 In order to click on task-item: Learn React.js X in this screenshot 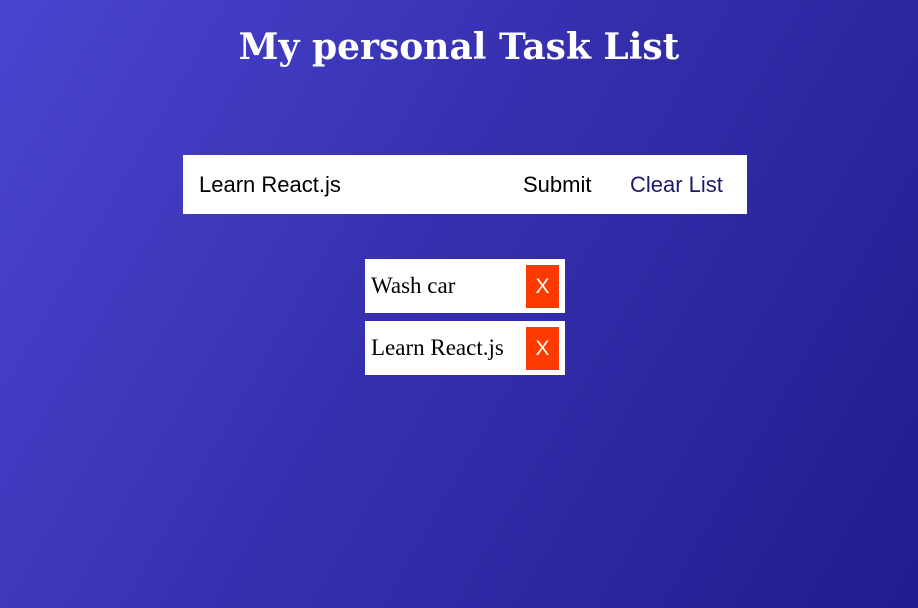, I will do `click(465, 348)`.